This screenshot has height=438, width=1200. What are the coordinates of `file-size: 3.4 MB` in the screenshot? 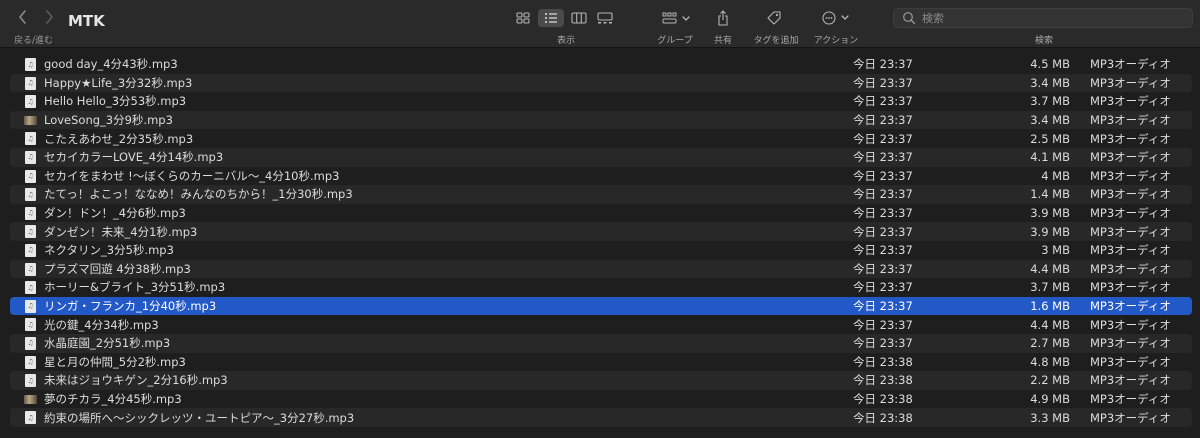 It's located at (1050, 82).